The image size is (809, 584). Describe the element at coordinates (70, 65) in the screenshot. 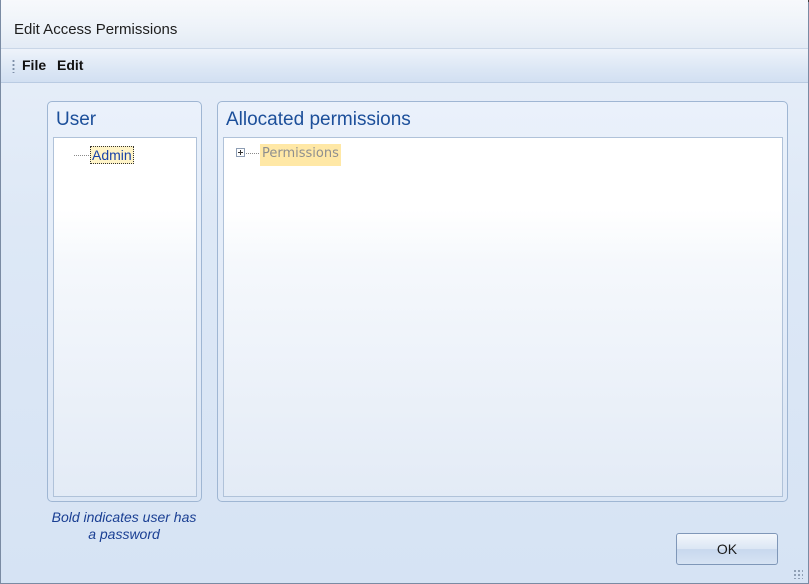

I see `menu-edit: Edit` at that location.